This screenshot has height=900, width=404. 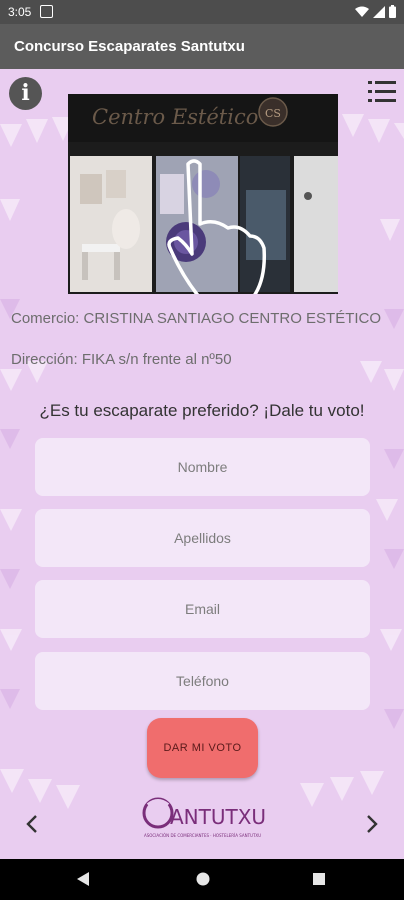 I want to click on apellidos-placeholder: Apellidos, so click(x=202, y=538).